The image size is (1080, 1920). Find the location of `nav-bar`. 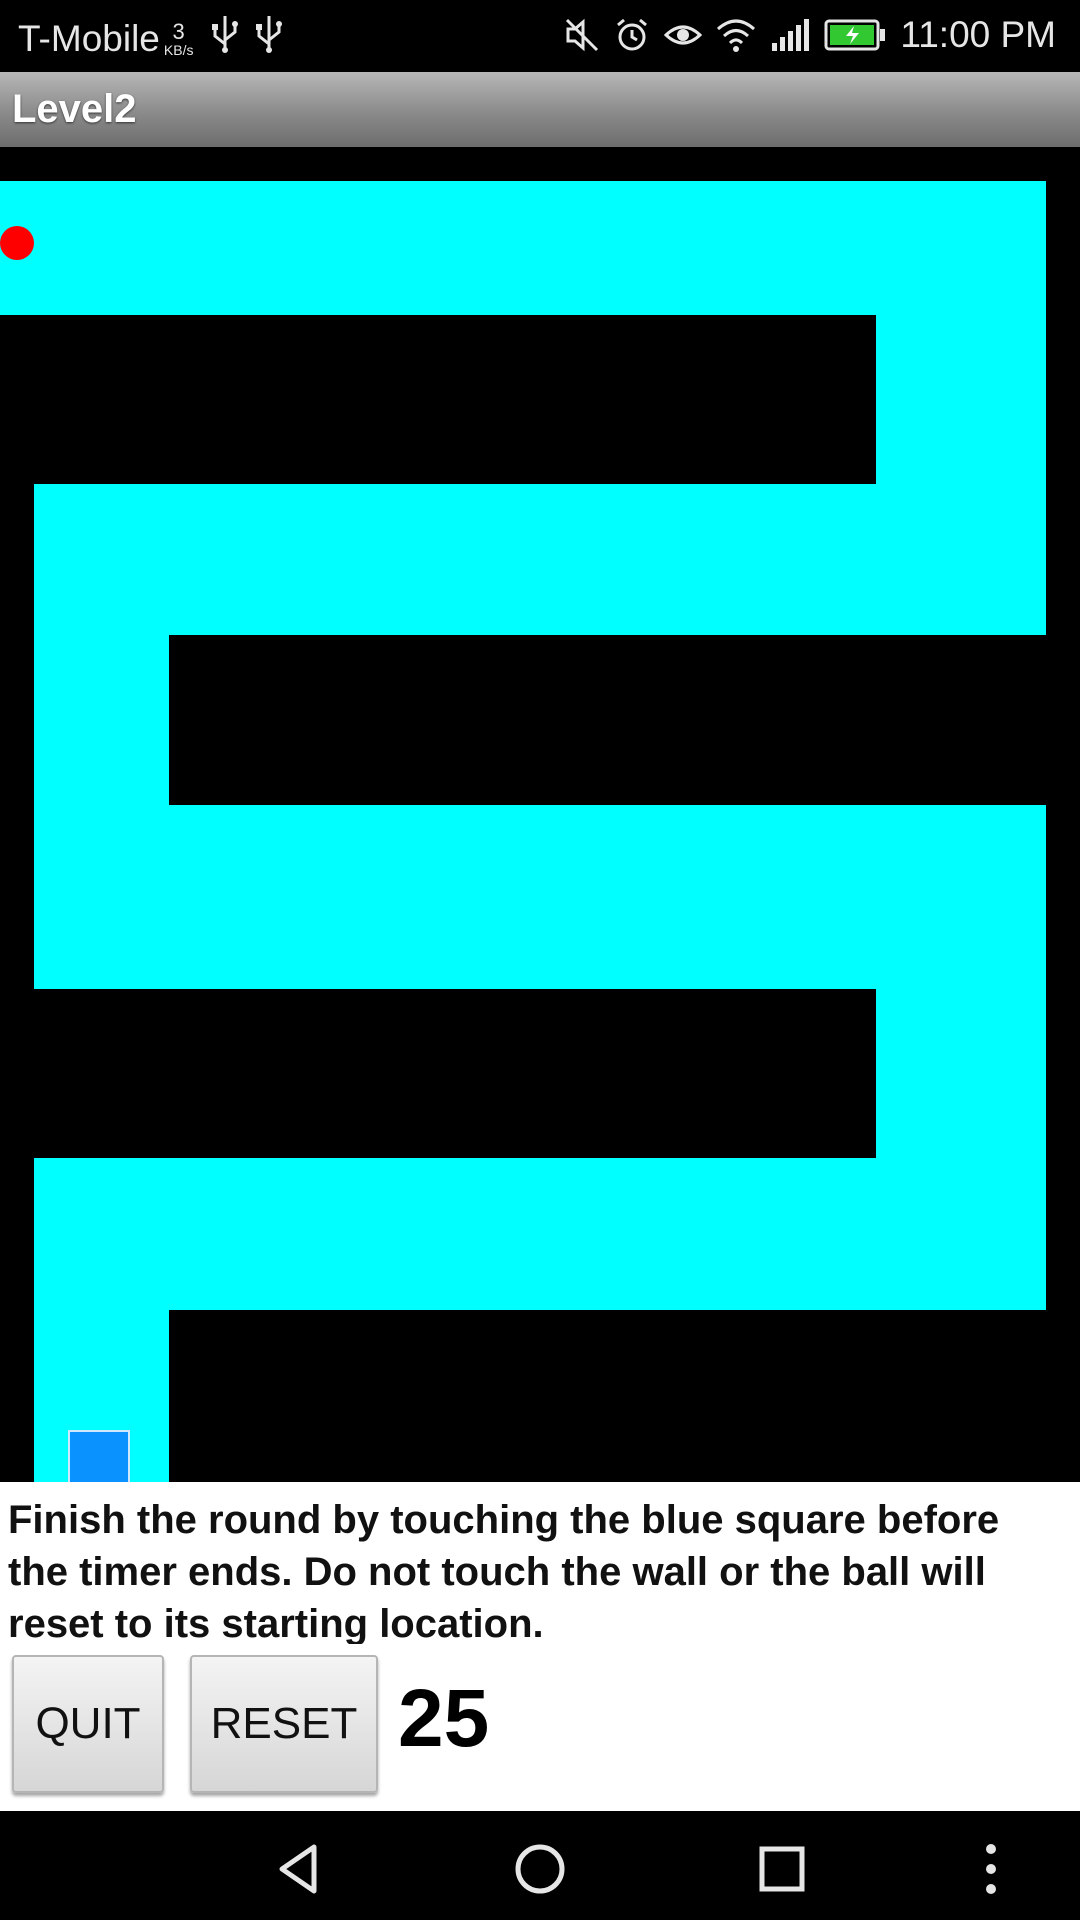

nav-bar is located at coordinates (540, 1865).